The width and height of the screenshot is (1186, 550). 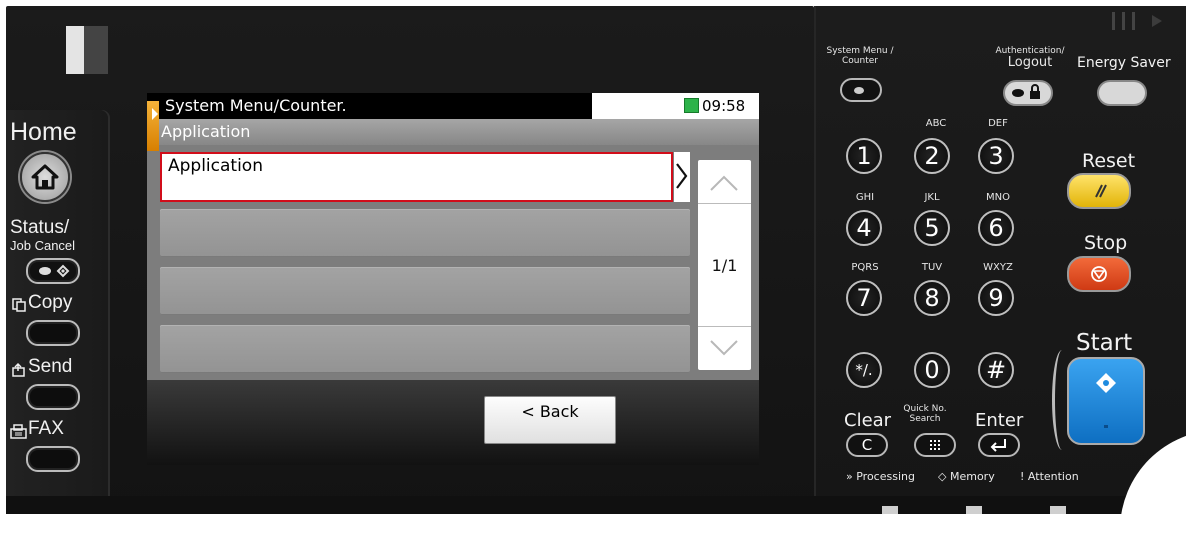 I want to click on memory-indicator: ◇ Memory, so click(x=966, y=476).